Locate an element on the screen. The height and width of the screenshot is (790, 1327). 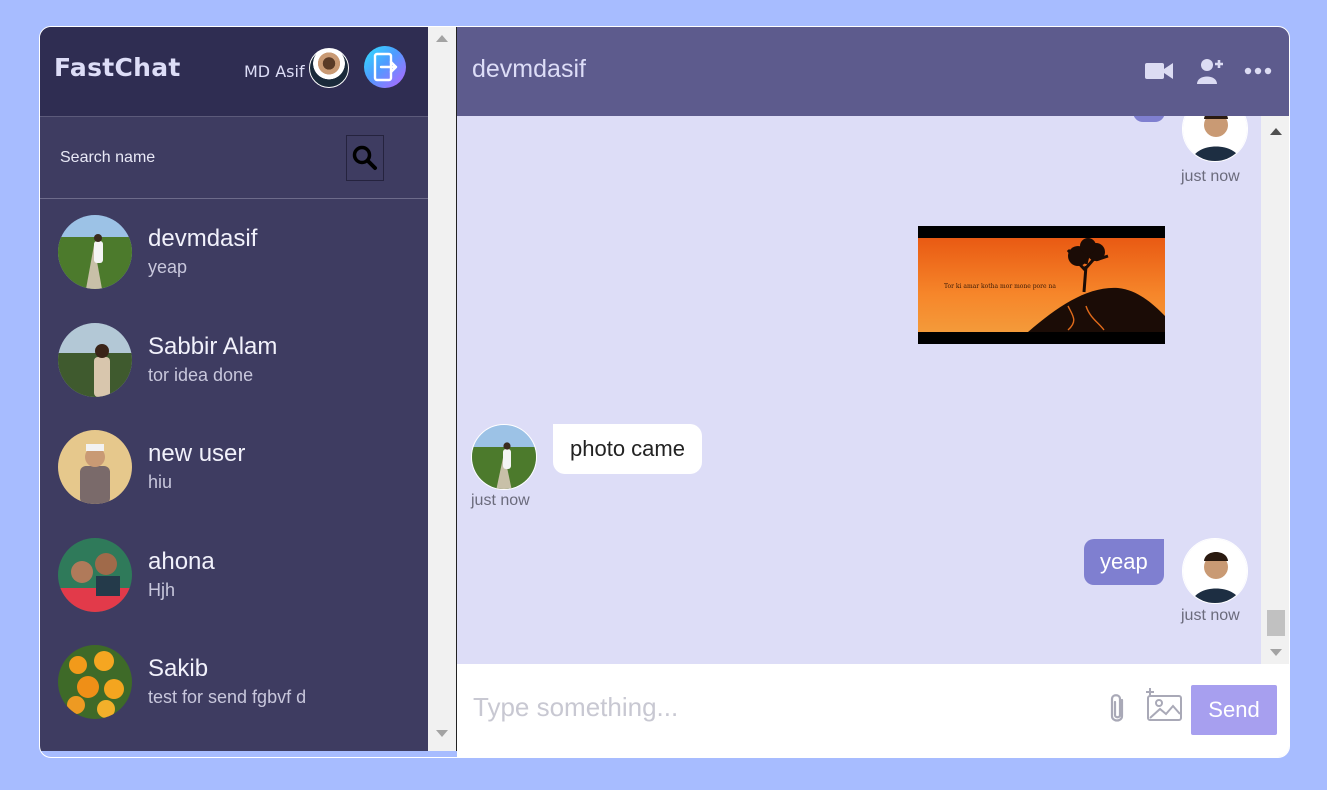
image-caption: Tor ki amar kotha mor mone pore na is located at coordinates (1000, 286).